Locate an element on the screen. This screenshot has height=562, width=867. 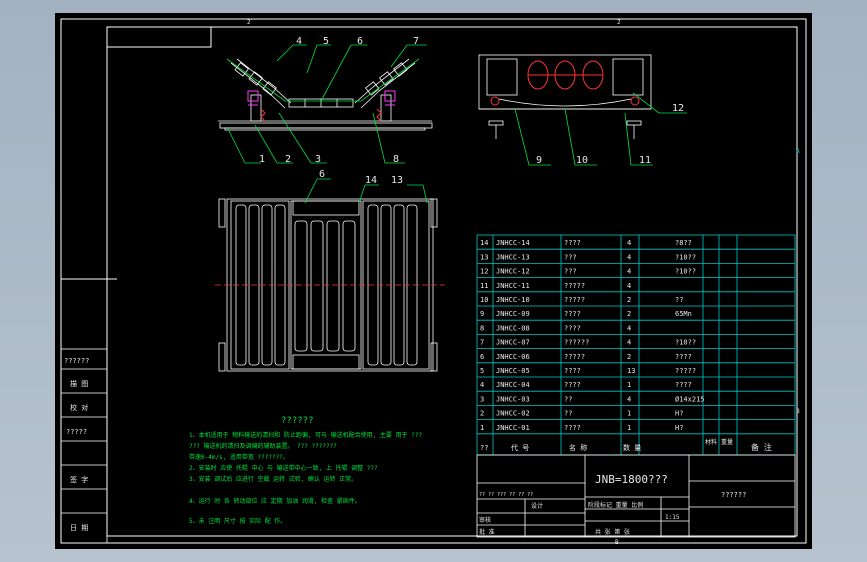
callout-8: 8 is located at coordinates (396, 159).